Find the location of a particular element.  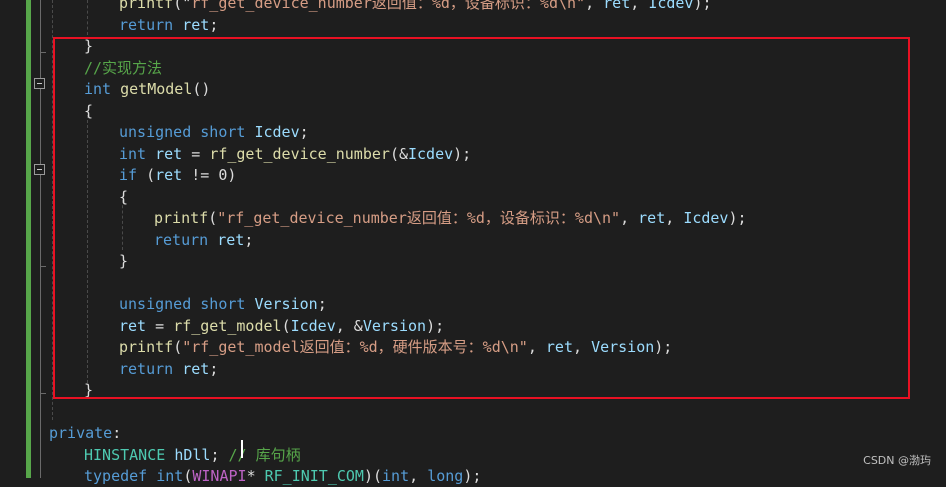

code-line: return ret; is located at coordinates (168, 25).